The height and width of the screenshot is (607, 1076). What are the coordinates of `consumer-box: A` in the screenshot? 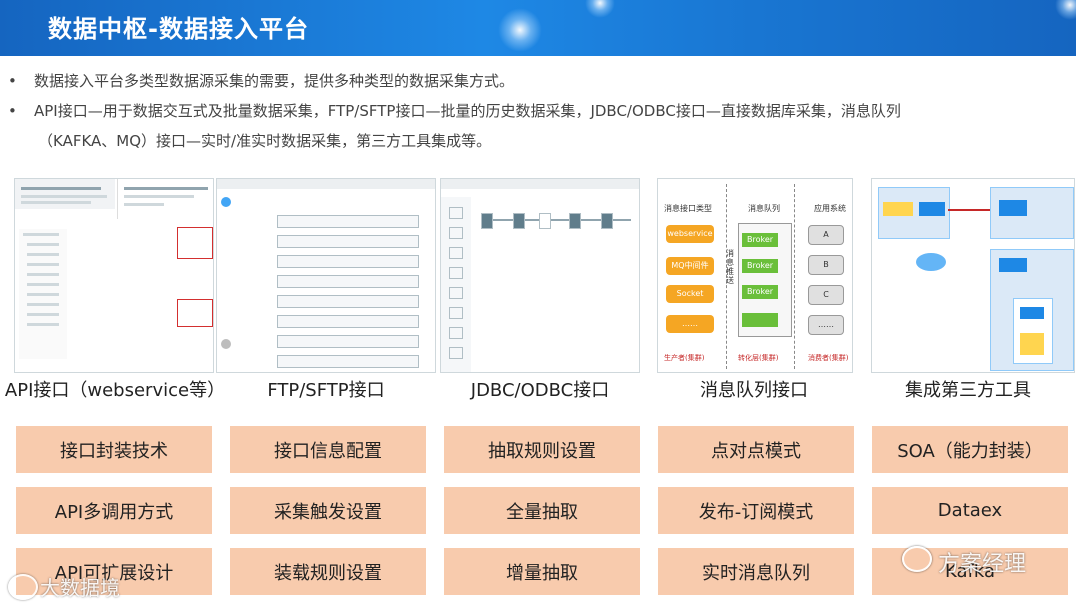 It's located at (826, 235).